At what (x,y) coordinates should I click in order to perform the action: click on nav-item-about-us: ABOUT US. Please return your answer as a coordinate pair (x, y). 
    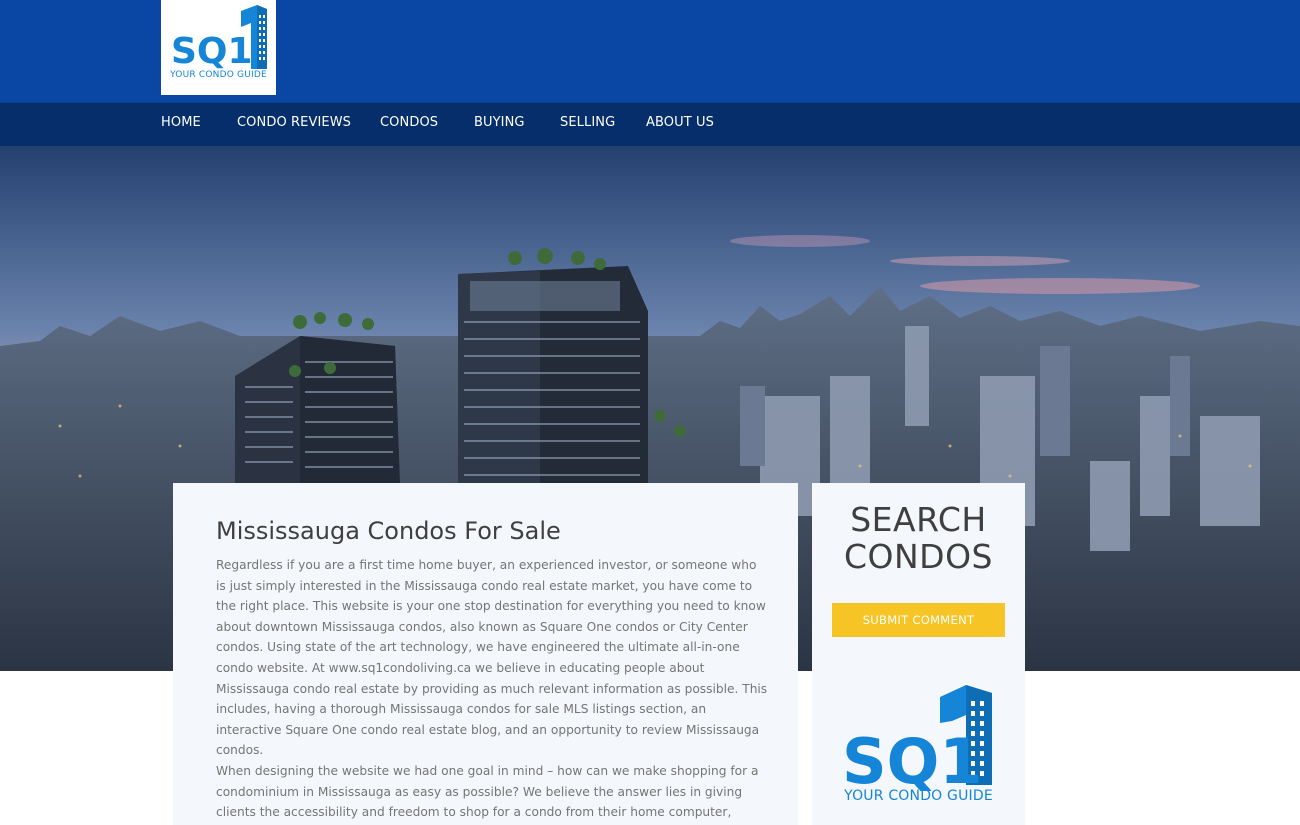
    Looking at the image, I should click on (680, 122).